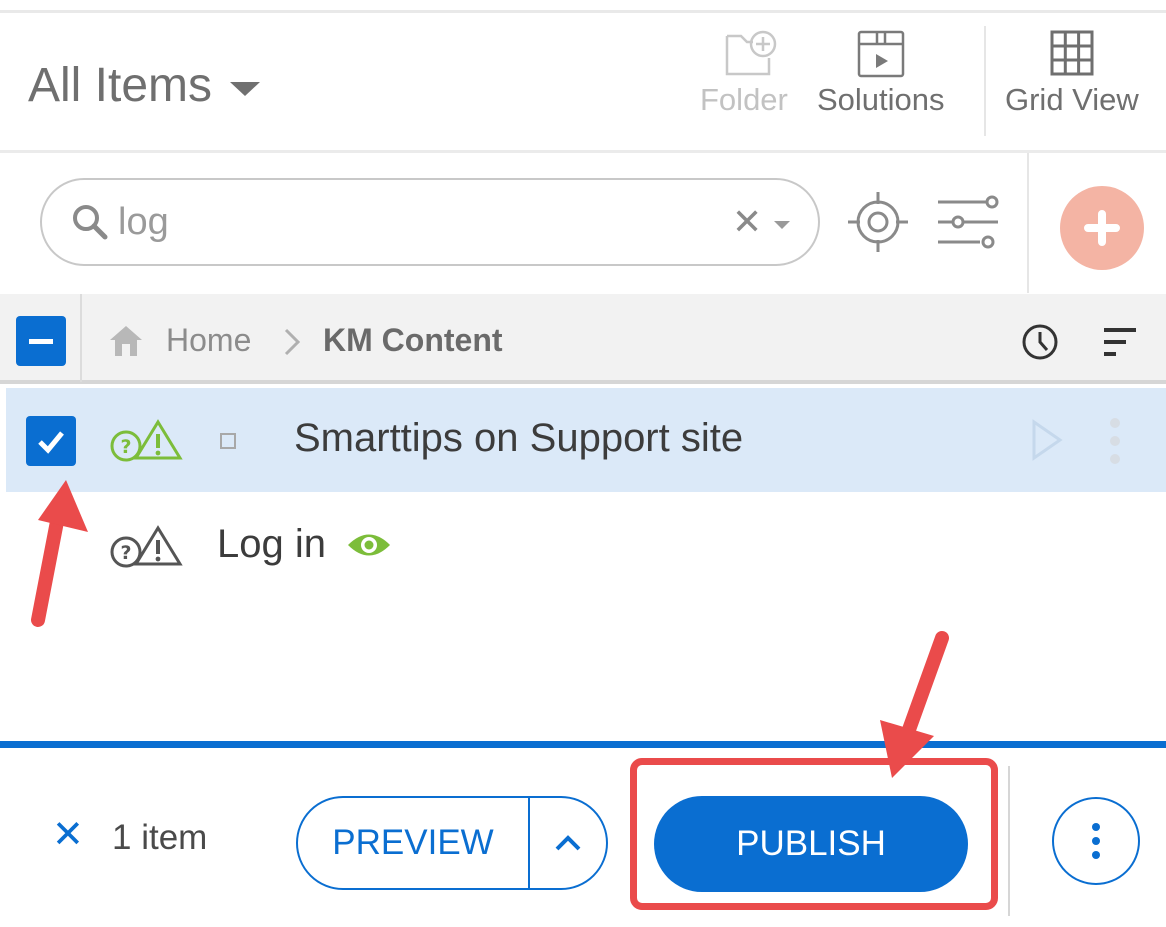 This screenshot has width=1166, height=927. What do you see at coordinates (1009, 841) in the screenshot?
I see `action-bar-separator` at bounding box center [1009, 841].